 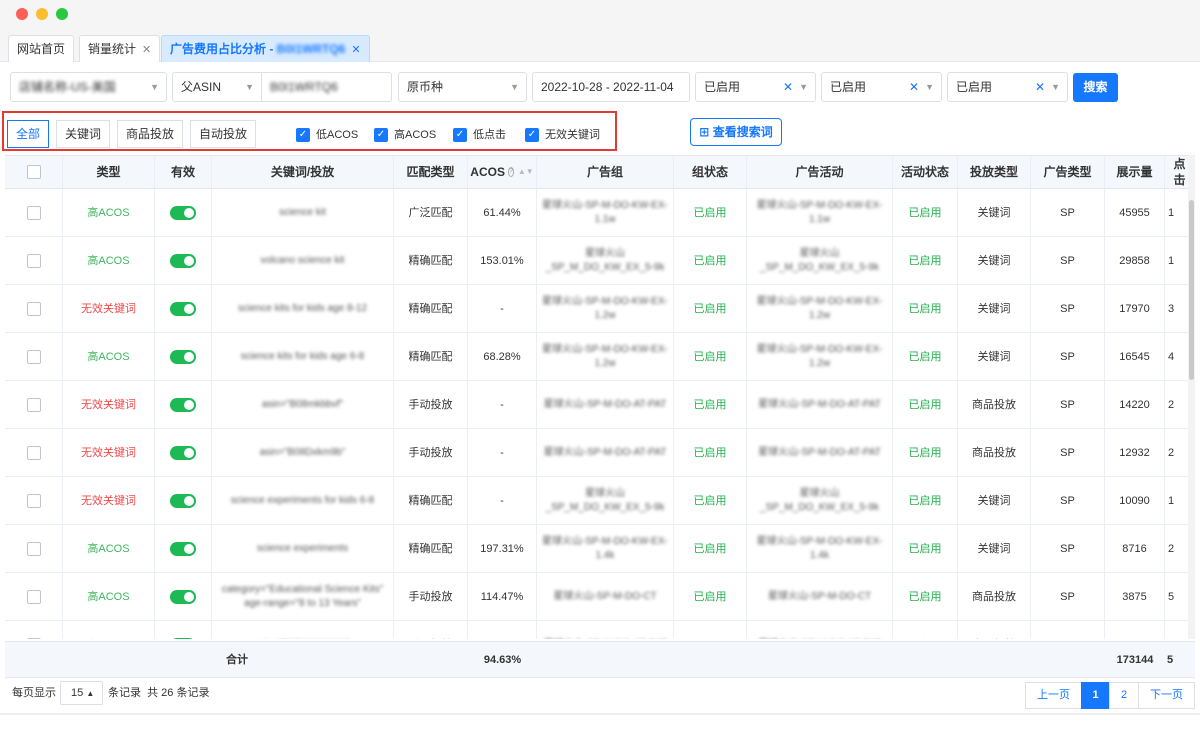 What do you see at coordinates (81, 693) in the screenshot?
I see `page-size-select: 15 ▲` at bounding box center [81, 693].